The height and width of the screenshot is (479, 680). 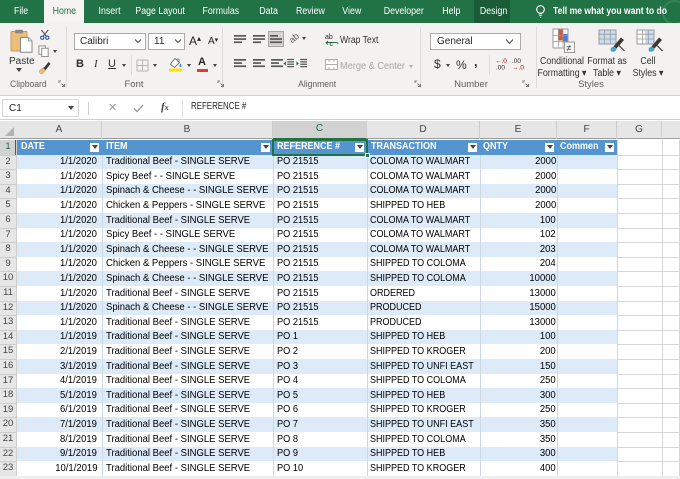 What do you see at coordinates (500, 68) in the screenshot?
I see `svg-text: .00` at bounding box center [500, 68].